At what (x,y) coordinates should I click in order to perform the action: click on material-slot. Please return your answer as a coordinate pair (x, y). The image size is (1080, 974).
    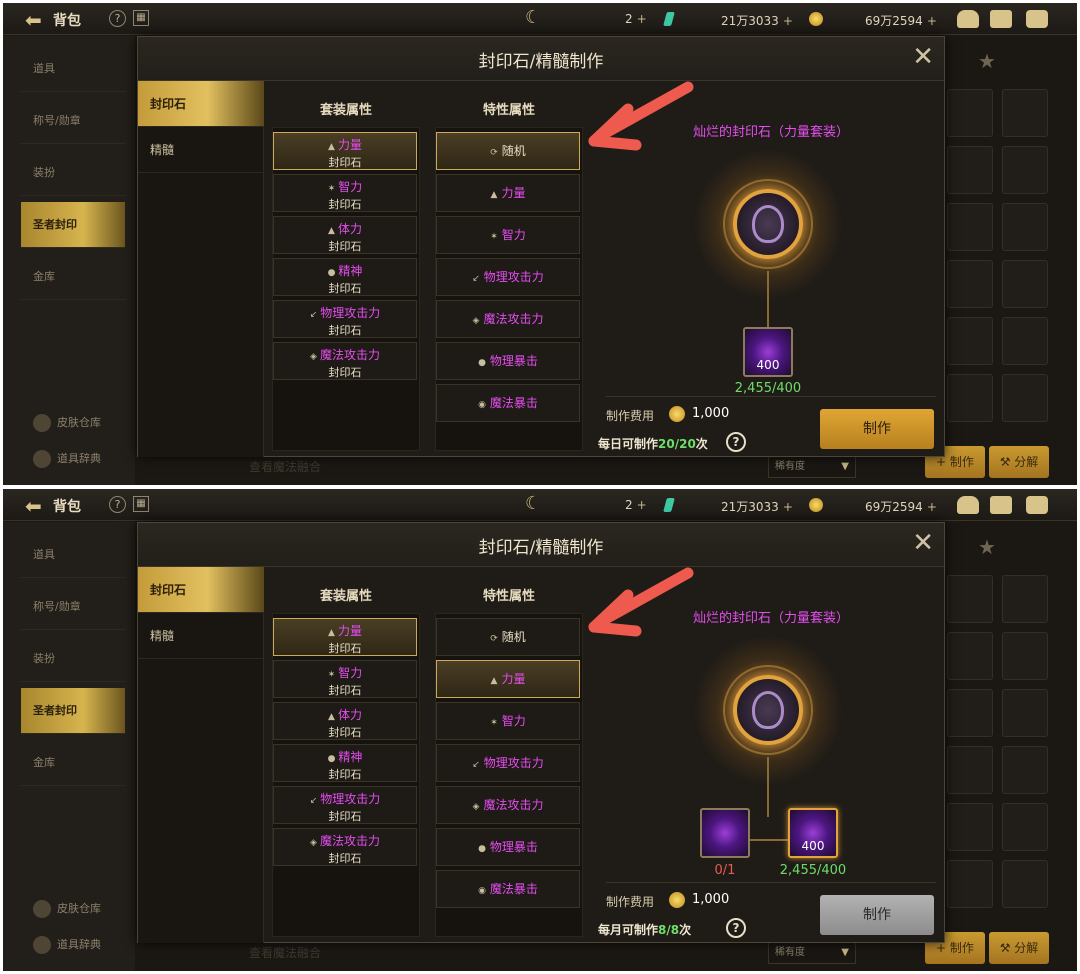
    Looking at the image, I should click on (725, 833).